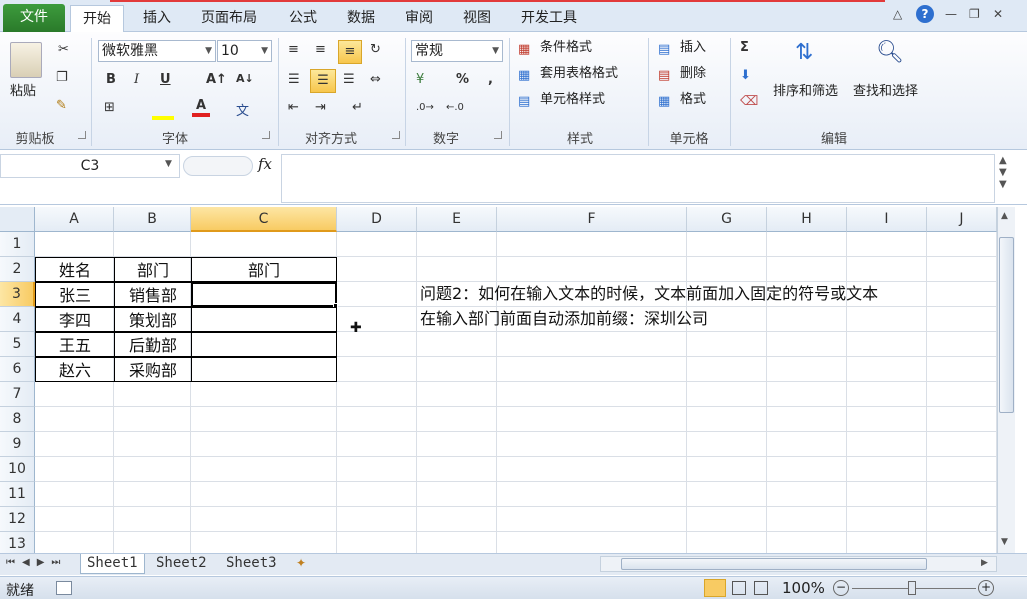 The width and height of the screenshot is (1027, 599). Describe the element at coordinates (715, 588) in the screenshot. I see `normal-view-icon` at that location.